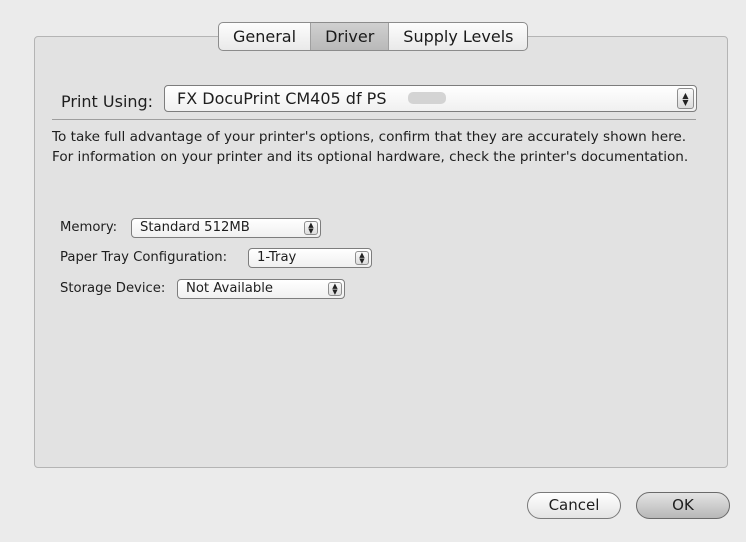 This screenshot has width=746, height=542. What do you see at coordinates (350, 36) in the screenshot?
I see `tab-driver: Driver` at bounding box center [350, 36].